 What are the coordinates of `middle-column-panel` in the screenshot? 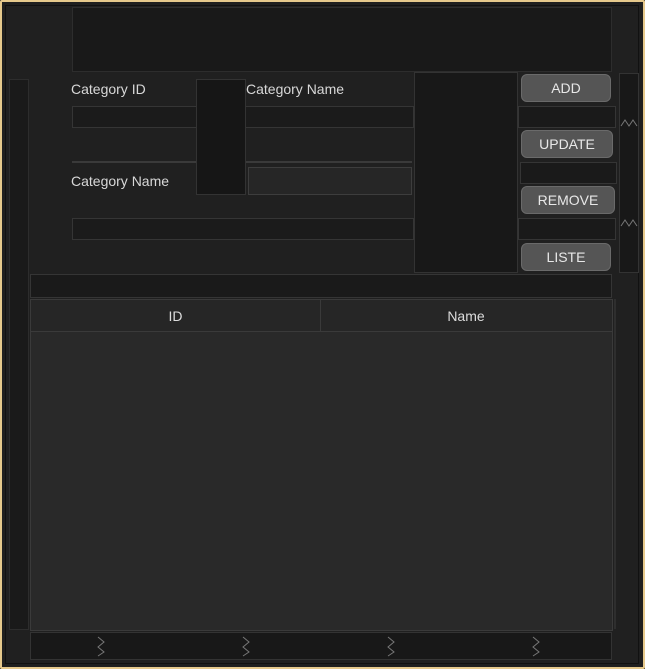 It's located at (221, 137).